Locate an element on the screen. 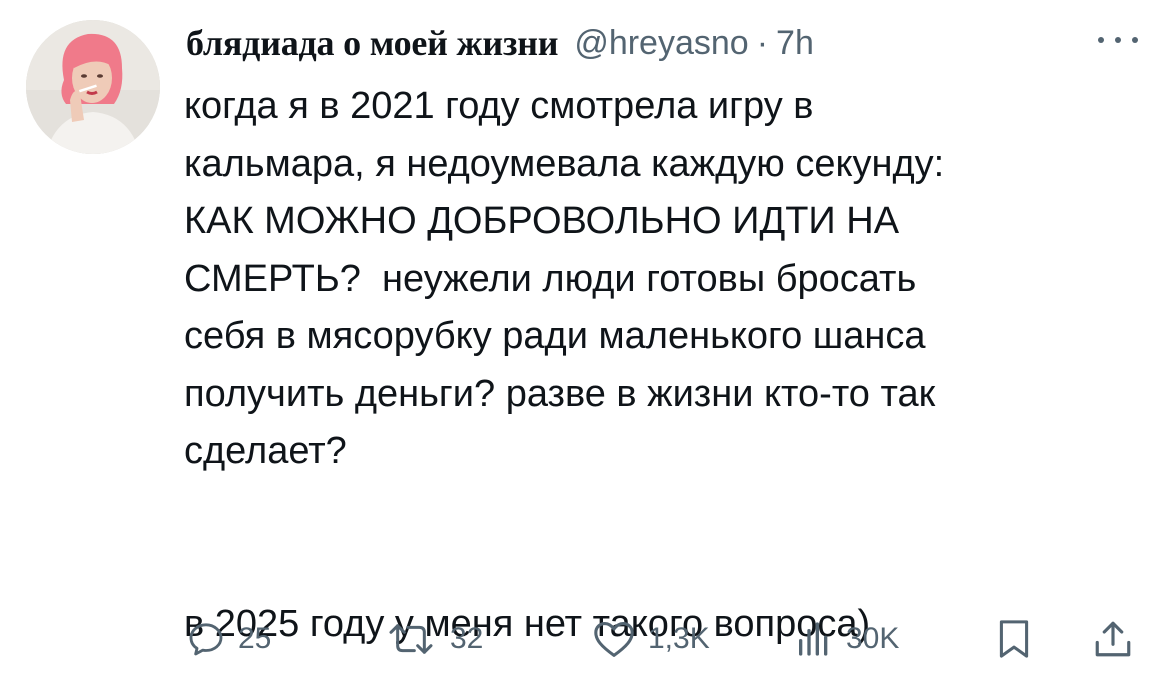 This screenshot has width=1170, height=697. bookmark-icon is located at coordinates (1014, 639).